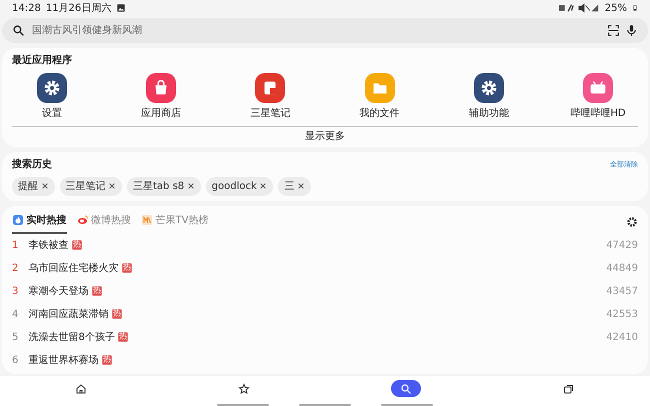 The width and height of the screenshot is (650, 406). What do you see at coordinates (161, 113) in the screenshot?
I see `app-label: 应用商店` at bounding box center [161, 113].